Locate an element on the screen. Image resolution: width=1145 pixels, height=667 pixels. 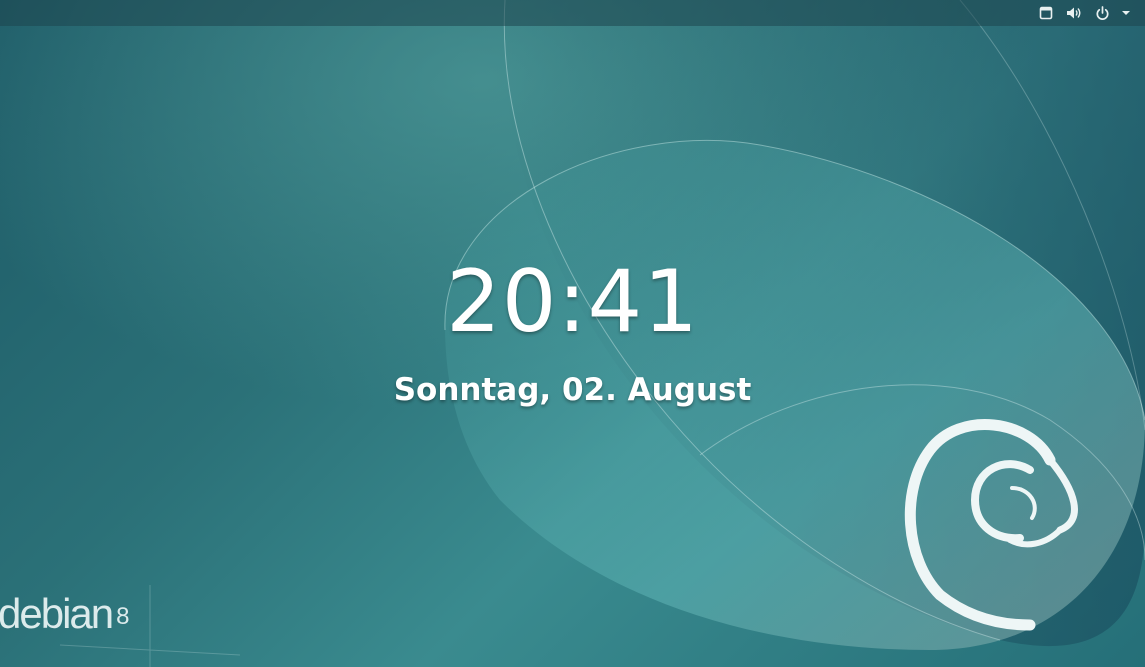
system-tray is located at coordinates (1084, 13).